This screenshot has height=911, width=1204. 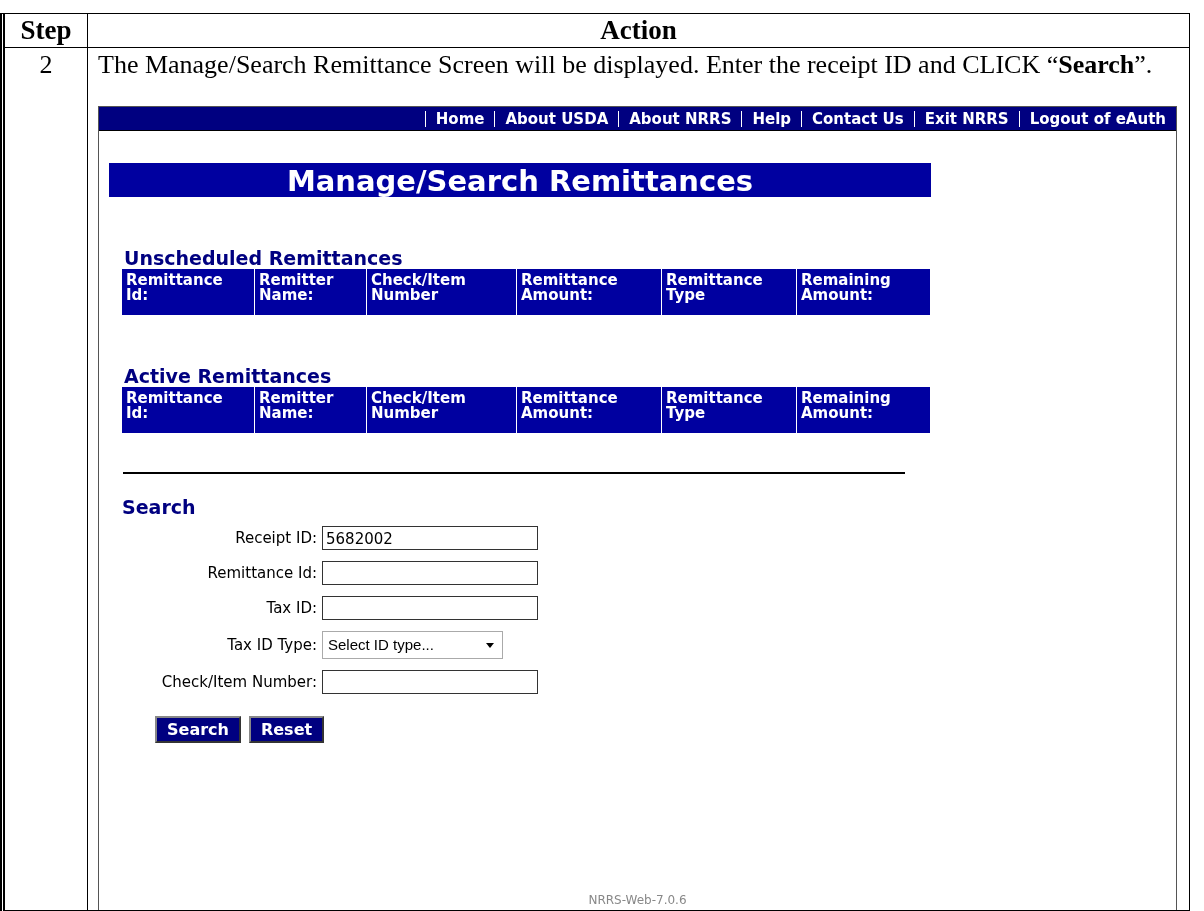 What do you see at coordinates (430, 538) in the screenshot?
I see `input-field: 5682002` at bounding box center [430, 538].